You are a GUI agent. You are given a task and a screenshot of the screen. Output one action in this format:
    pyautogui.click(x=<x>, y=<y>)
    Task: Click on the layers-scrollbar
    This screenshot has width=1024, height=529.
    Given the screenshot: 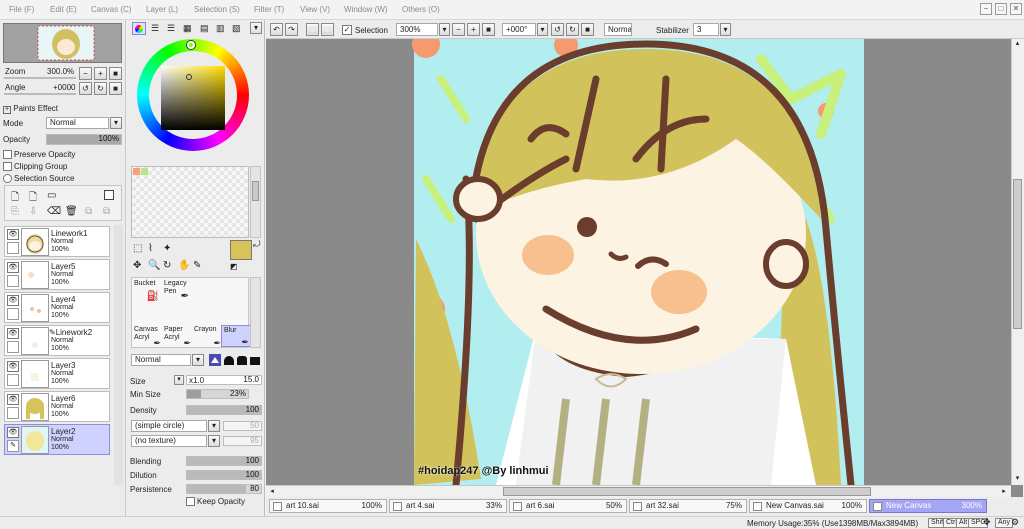 What is the action you would take?
    pyautogui.click(x=118, y=355)
    